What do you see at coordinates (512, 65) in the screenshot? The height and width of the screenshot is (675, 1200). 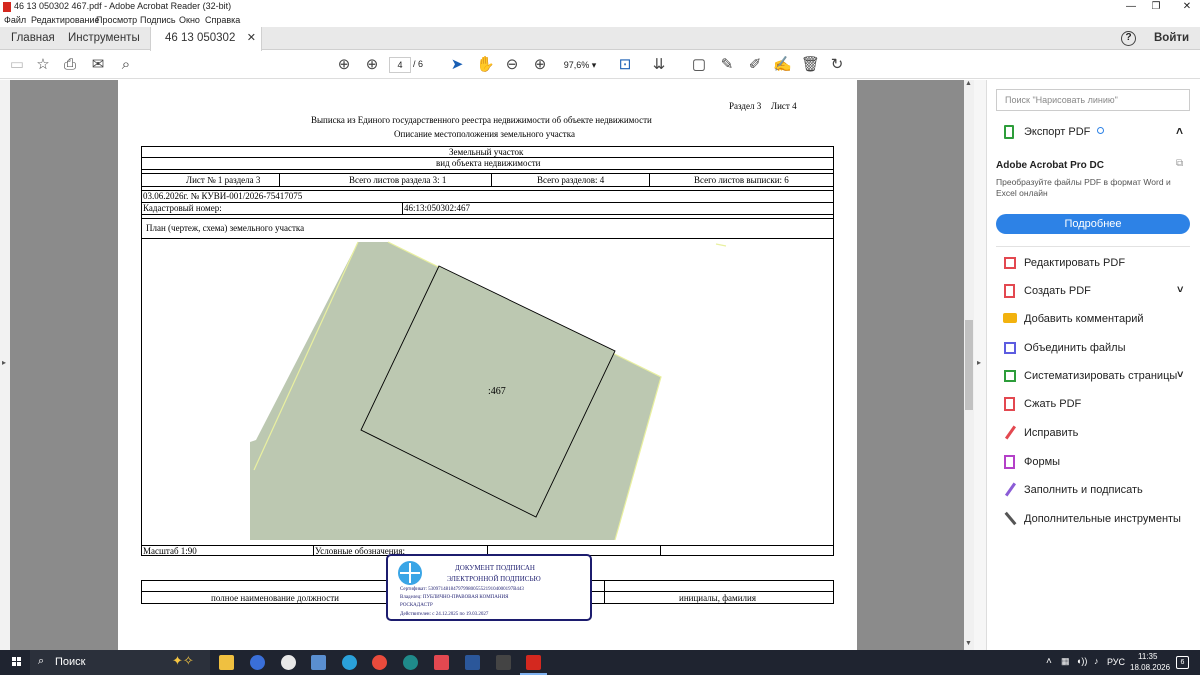 I see `zoom-out-icon: ⊖` at bounding box center [512, 65].